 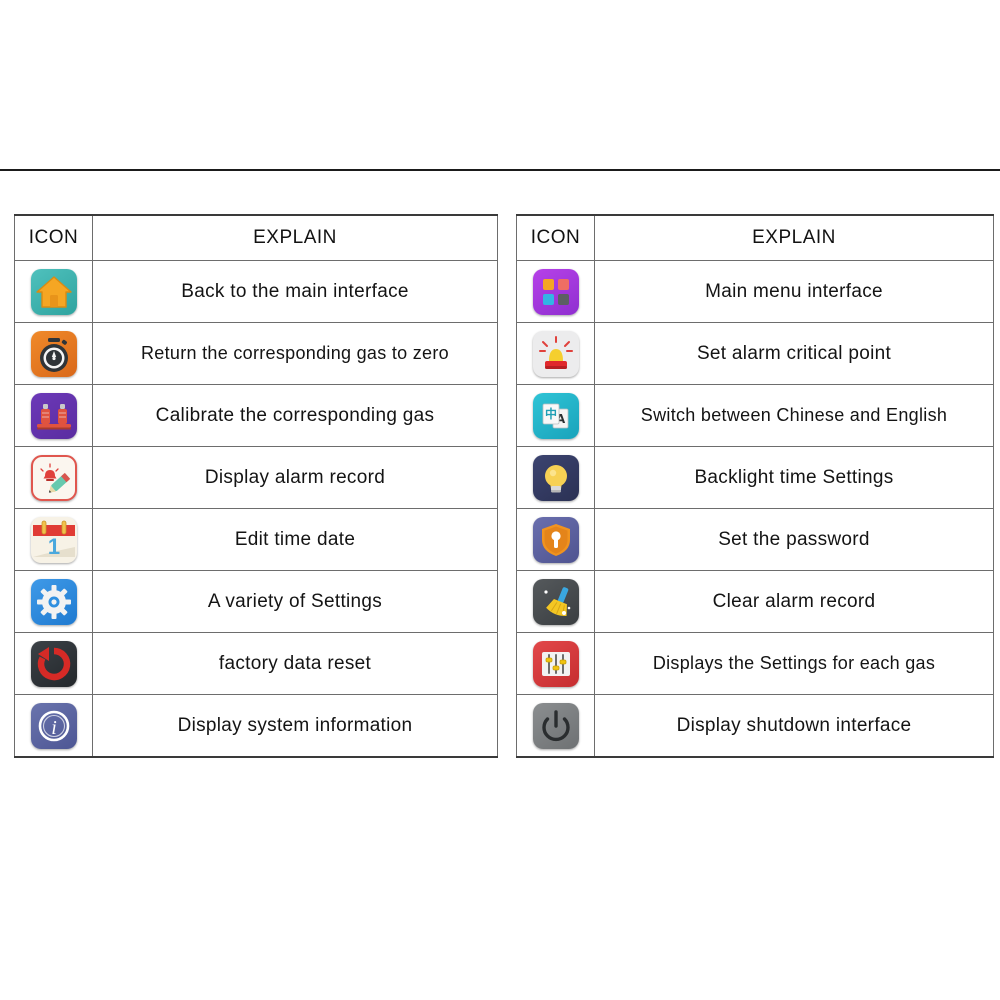 I want to click on language-switch-icon: A 中, so click(x=555, y=415).